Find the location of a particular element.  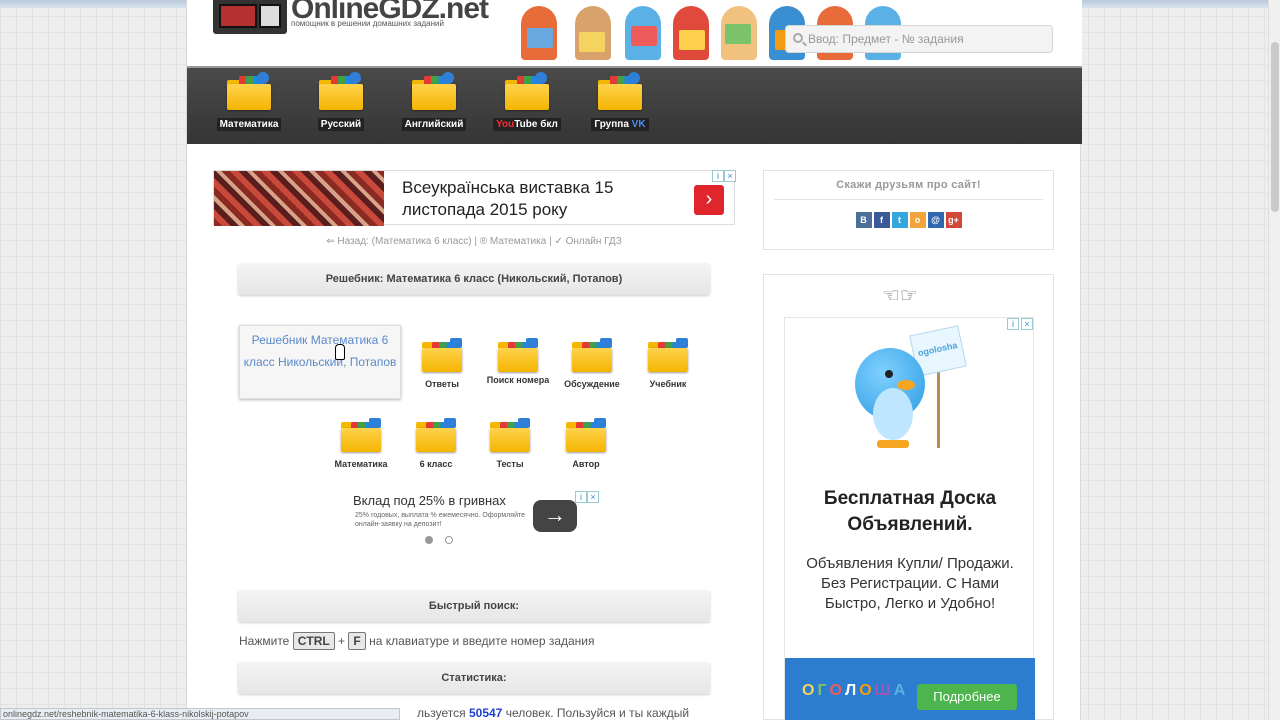

nav-label: Английский is located at coordinates (434, 124).